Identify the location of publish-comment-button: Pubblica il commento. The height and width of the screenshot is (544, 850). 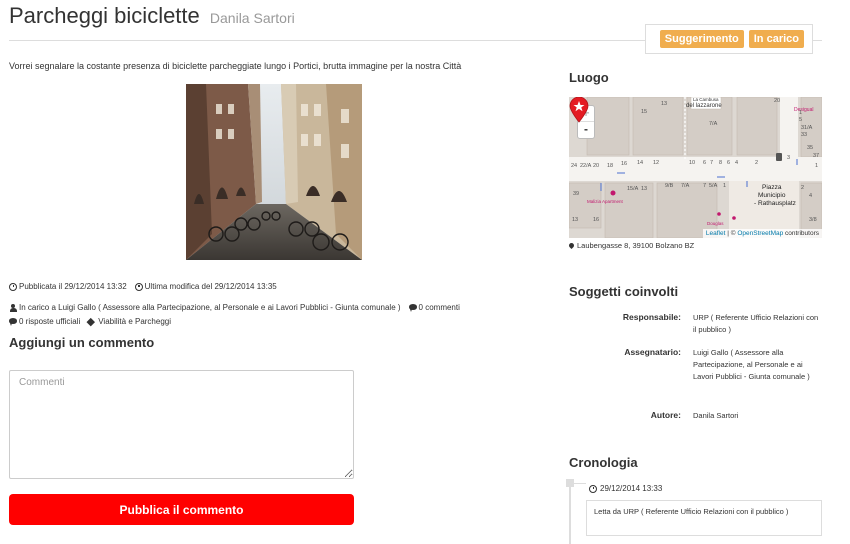
(181, 509).